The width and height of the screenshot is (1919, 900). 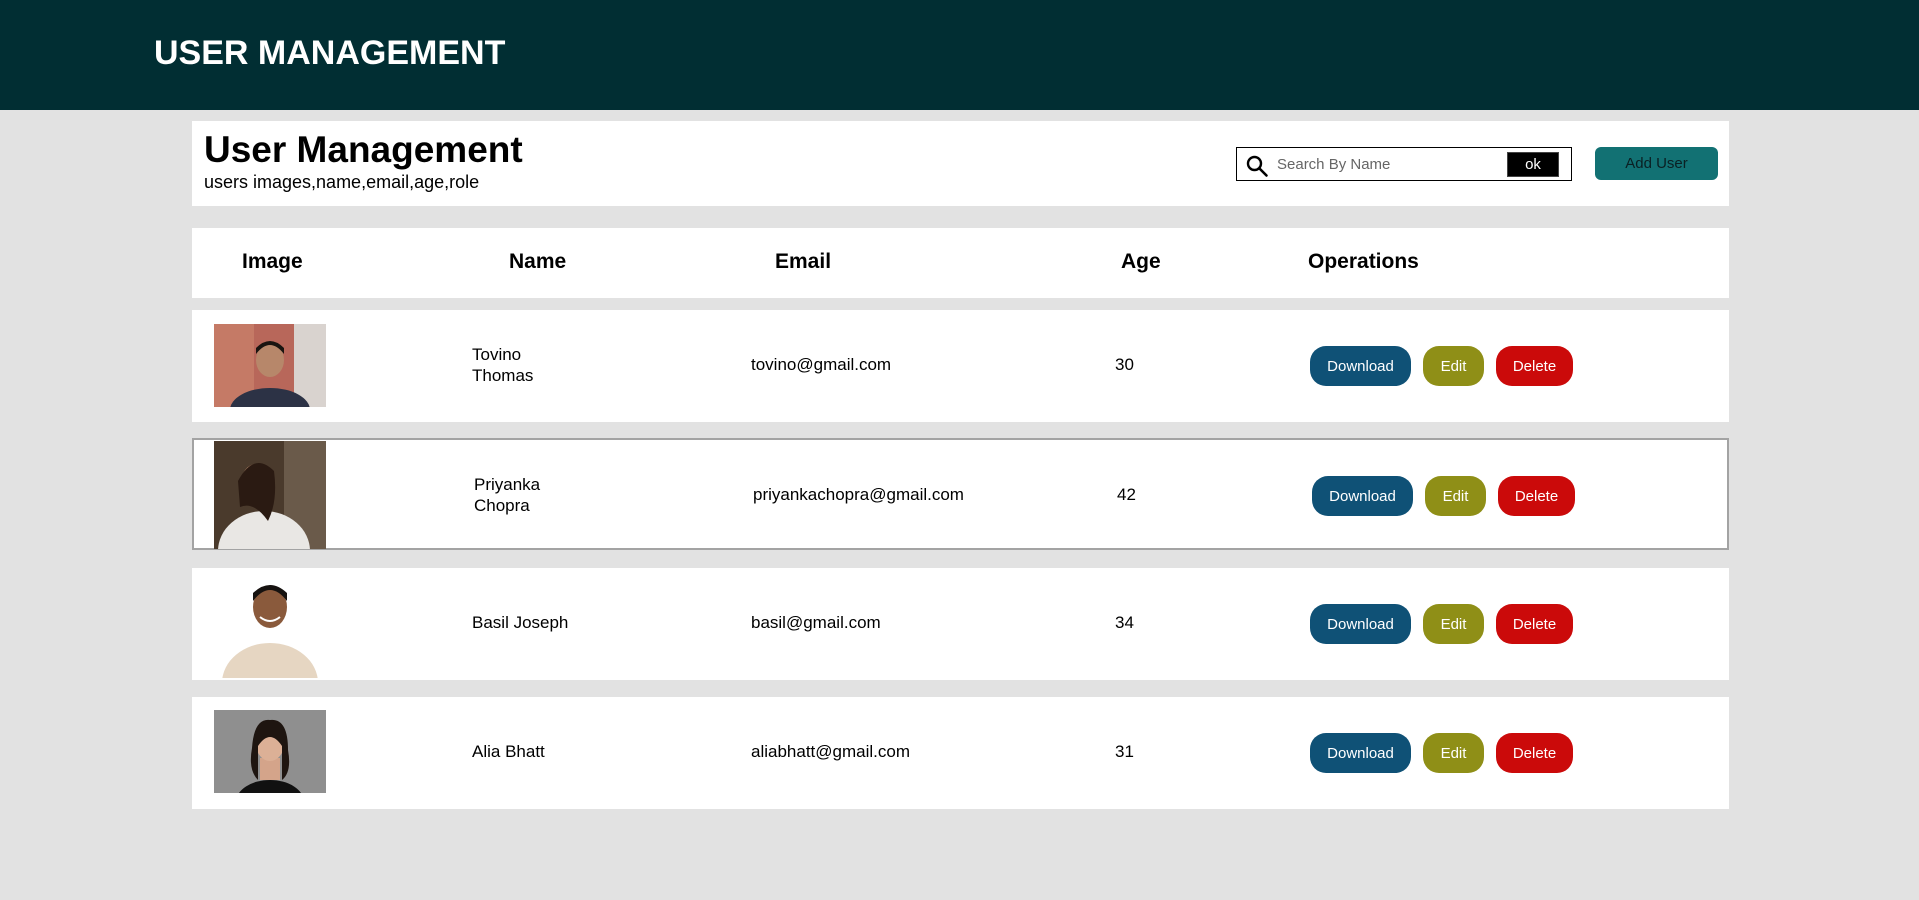 What do you see at coordinates (803, 261) in the screenshot?
I see `column-header-email: Email` at bounding box center [803, 261].